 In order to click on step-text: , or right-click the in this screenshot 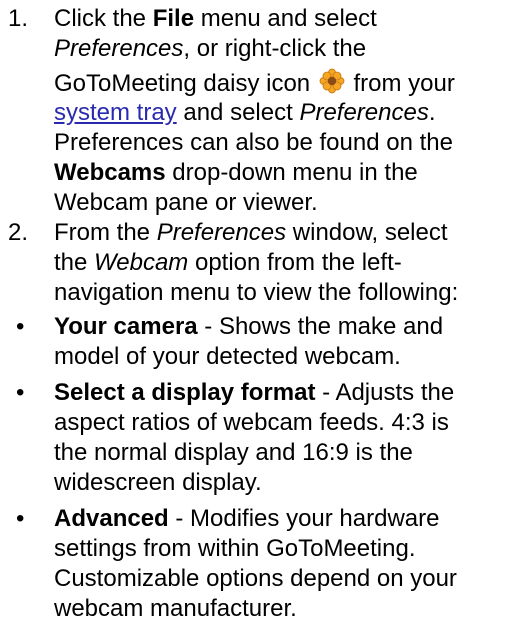, I will do `click(275, 48)`.